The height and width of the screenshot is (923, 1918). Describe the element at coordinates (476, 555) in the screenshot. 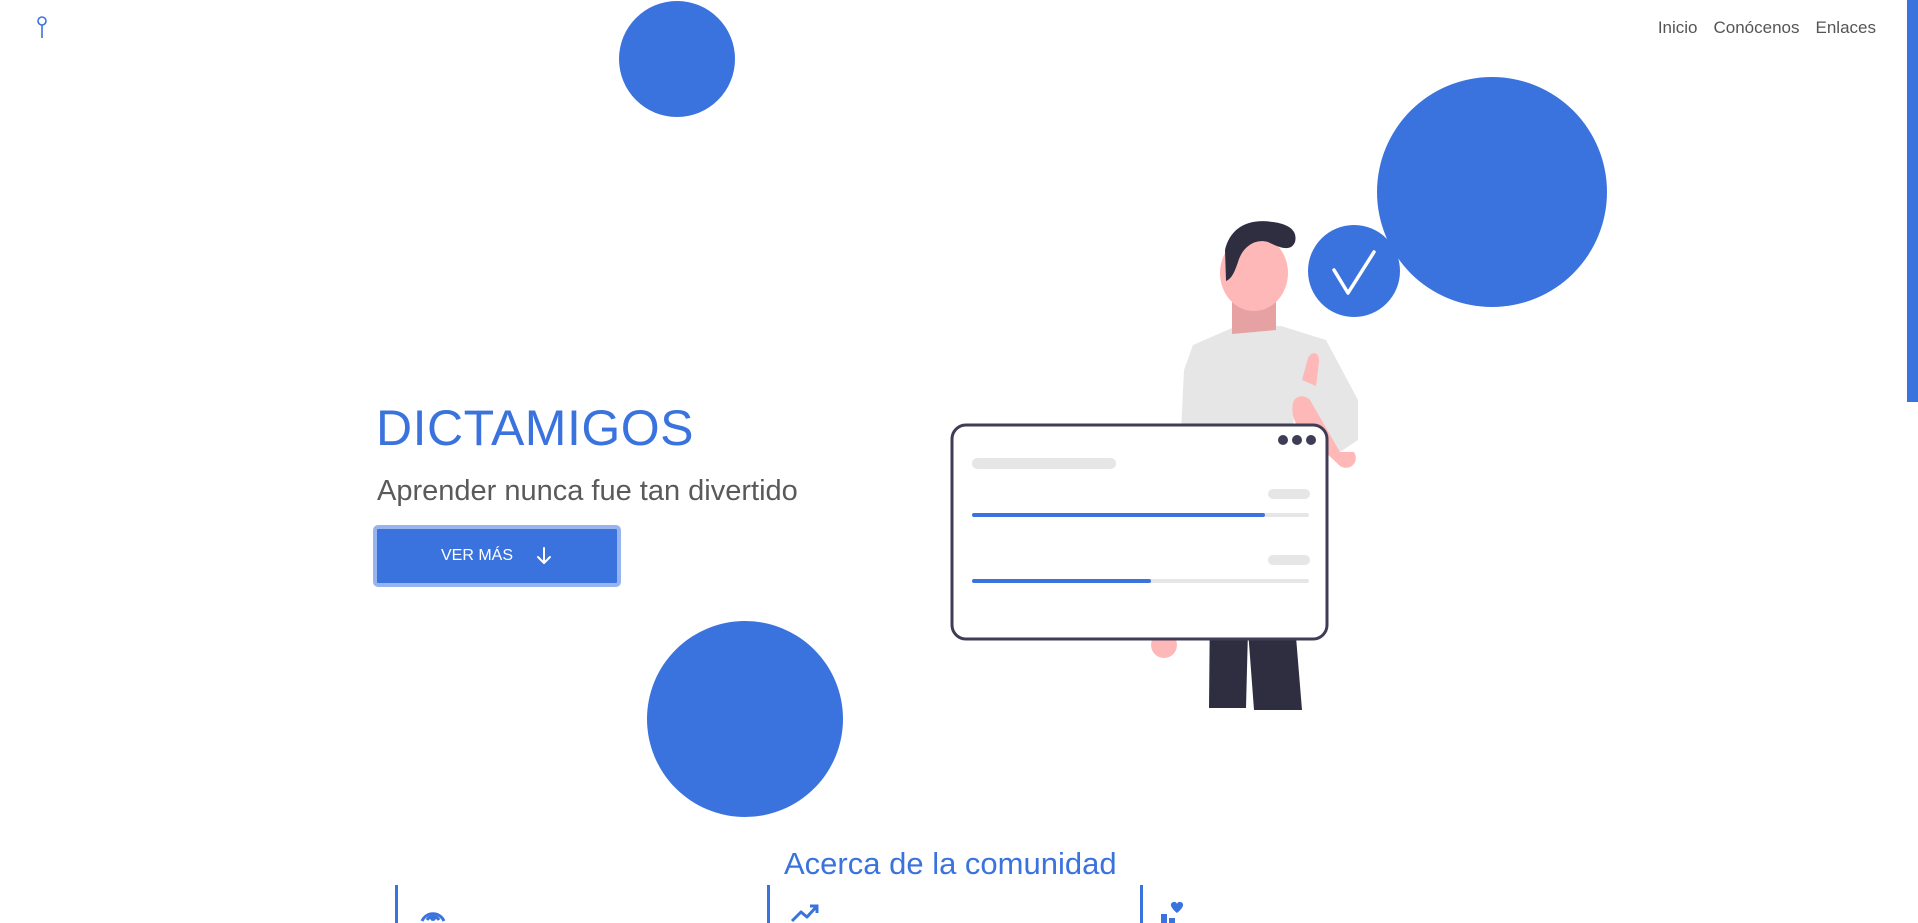

I see `ver-mas-label: VER MÁS` at that location.